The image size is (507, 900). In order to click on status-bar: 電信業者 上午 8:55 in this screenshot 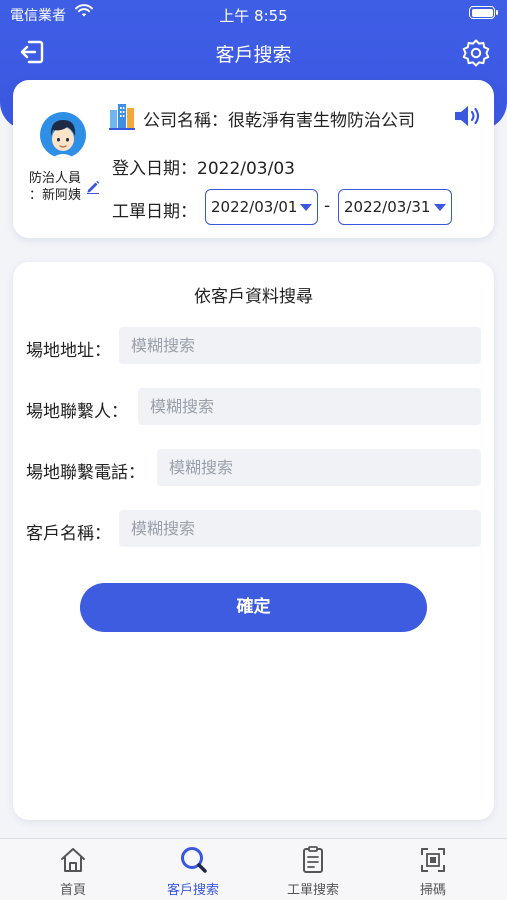, I will do `click(253, 14)`.